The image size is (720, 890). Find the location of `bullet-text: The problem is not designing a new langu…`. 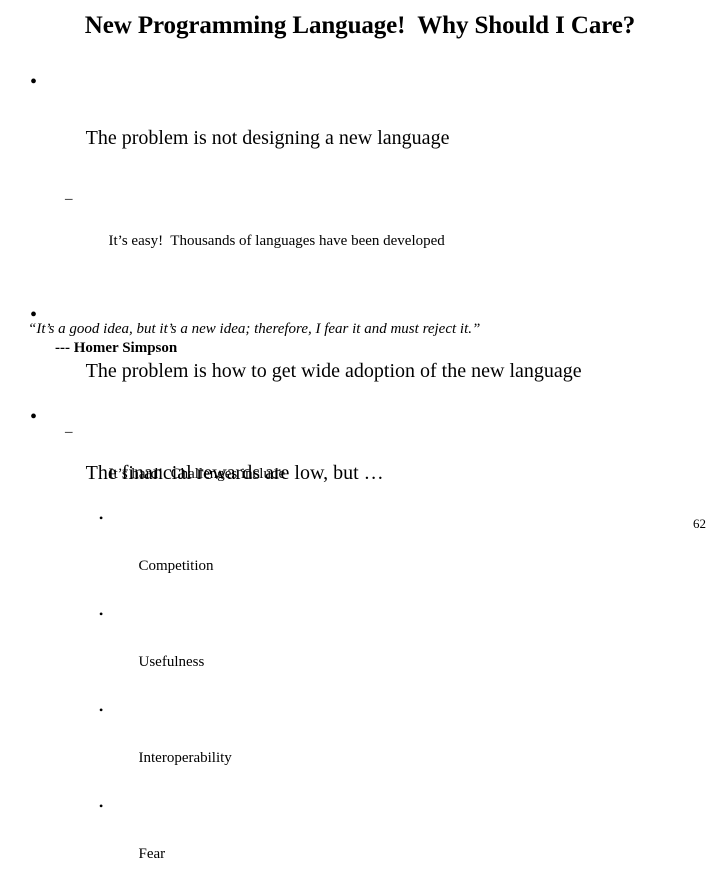

bullet-text: The problem is not designing a new langu… is located at coordinates (267, 138).